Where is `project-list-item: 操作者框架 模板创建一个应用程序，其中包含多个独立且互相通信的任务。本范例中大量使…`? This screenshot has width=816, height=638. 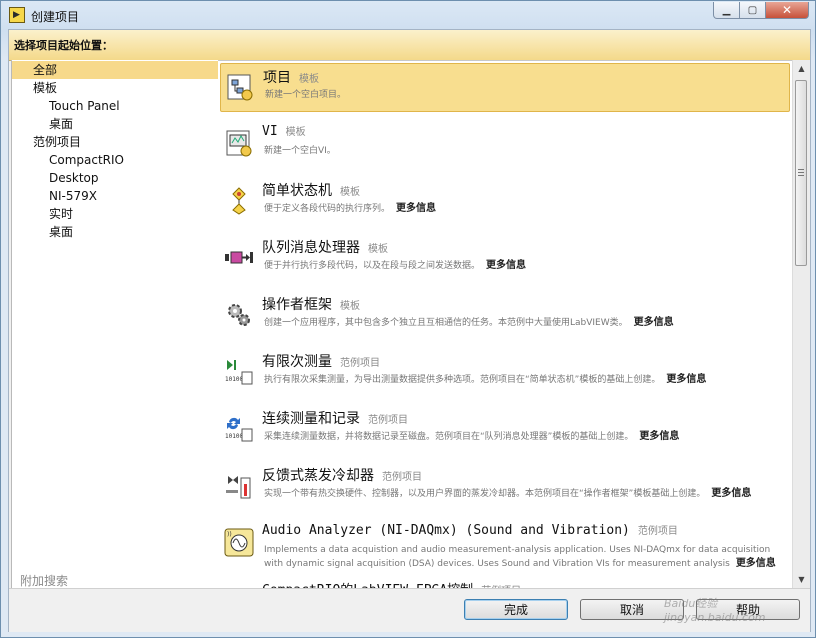 project-list-item: 操作者框架 模板创建一个应用程序，其中包含多个独立且互相通信的任务。本范例中大量使… is located at coordinates (505, 315).